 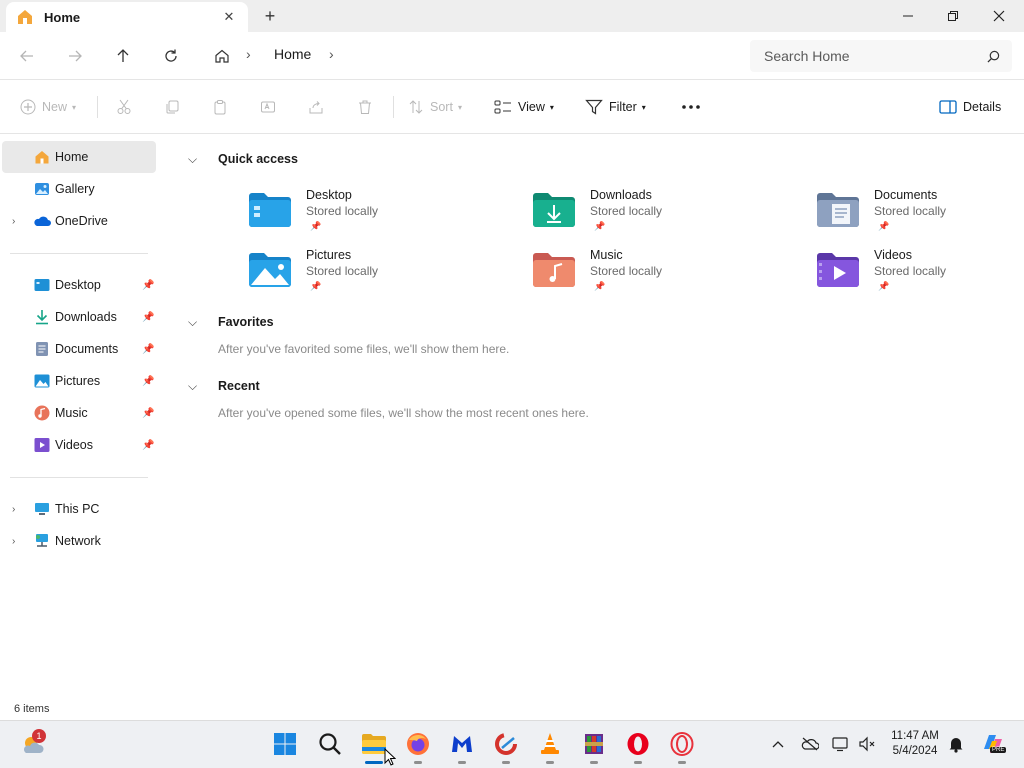 I want to click on taskbar-winrar, so click(x=594, y=746).